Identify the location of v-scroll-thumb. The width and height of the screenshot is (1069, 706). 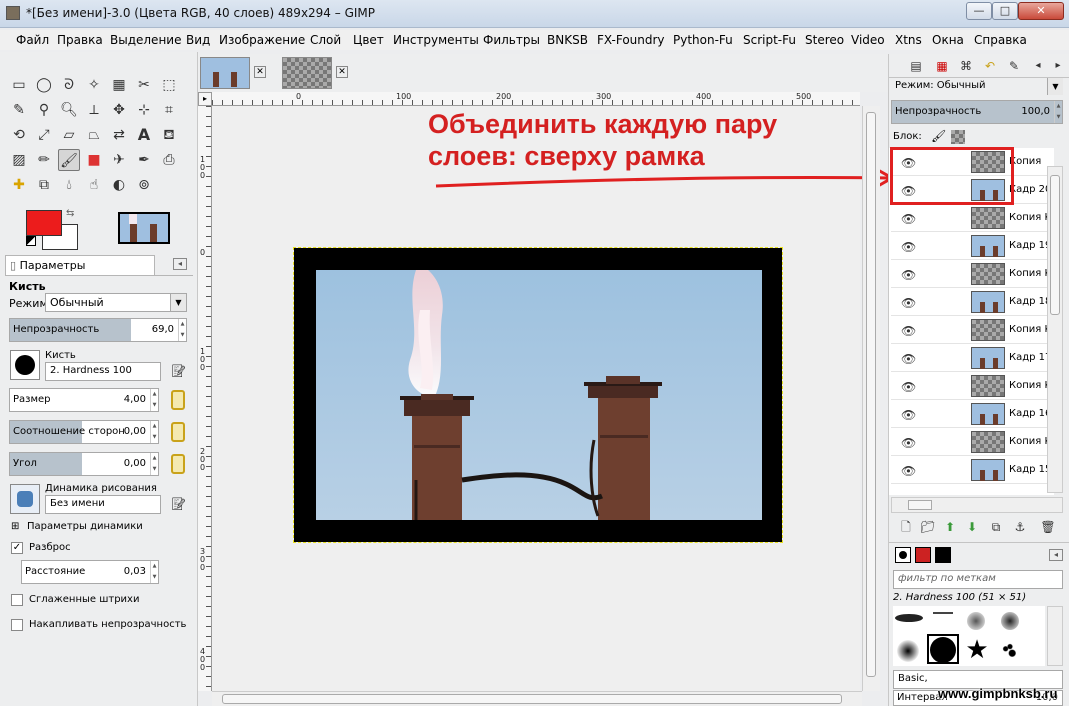
(871, 394).